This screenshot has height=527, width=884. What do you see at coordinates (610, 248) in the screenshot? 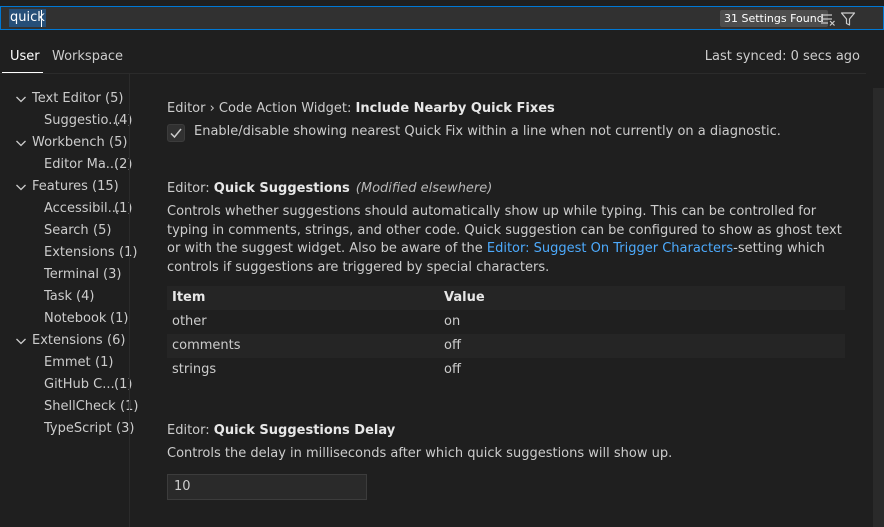
I see `suggest-on-trigger-characters-link: Editor: Suggest On Trigger Characters` at bounding box center [610, 248].